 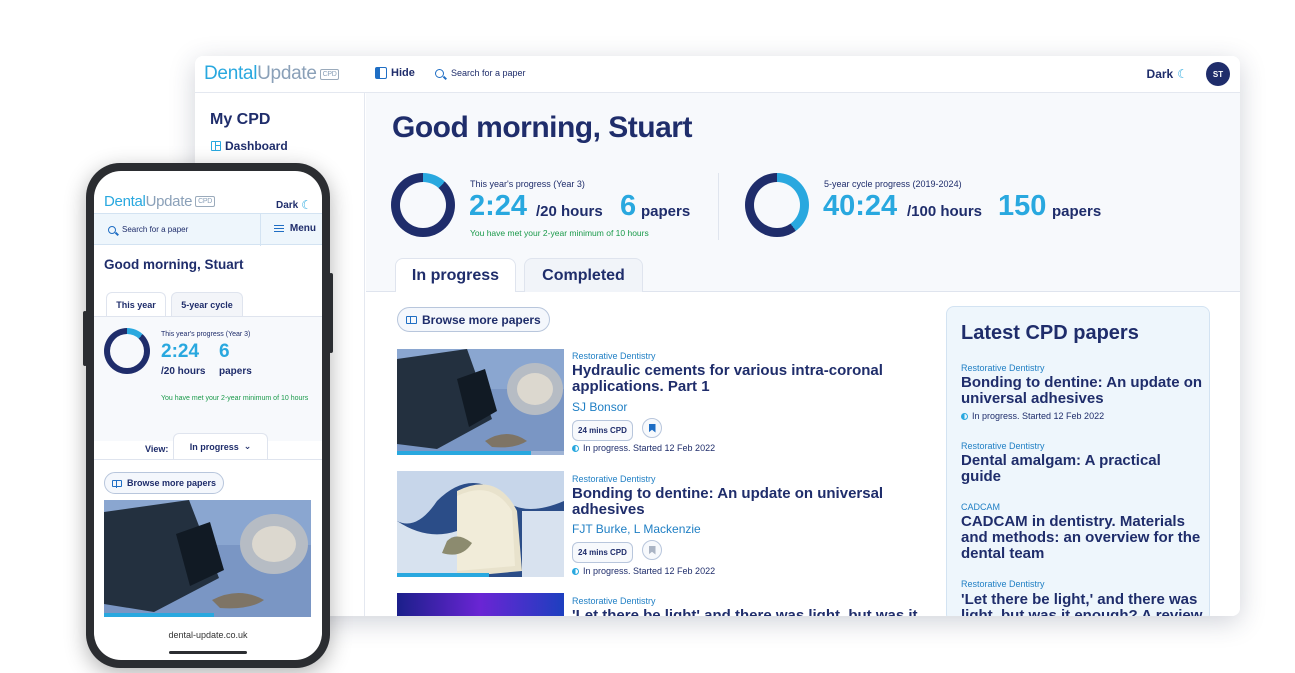 I want to click on mobile-search-bar: Search for a paper Menu, so click(x=208, y=229).